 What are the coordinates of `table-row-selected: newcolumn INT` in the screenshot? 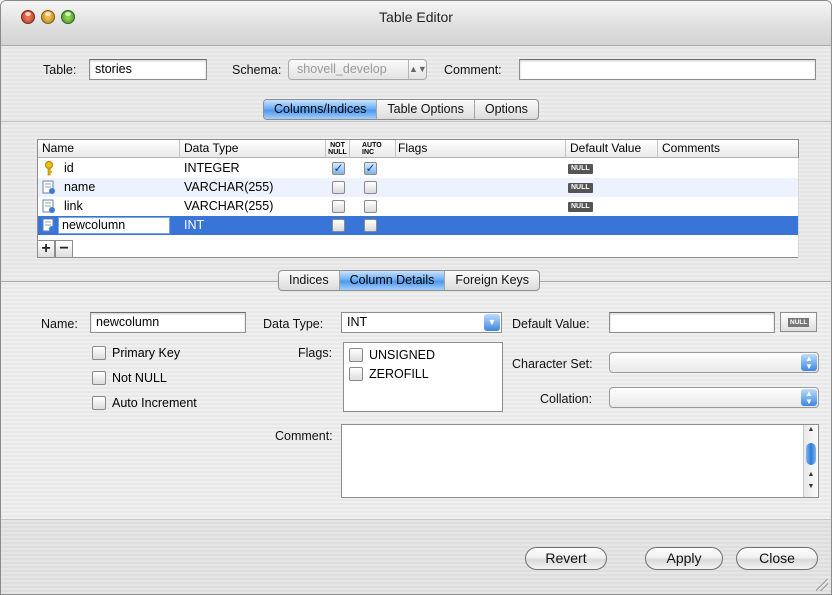 It's located at (418, 225).